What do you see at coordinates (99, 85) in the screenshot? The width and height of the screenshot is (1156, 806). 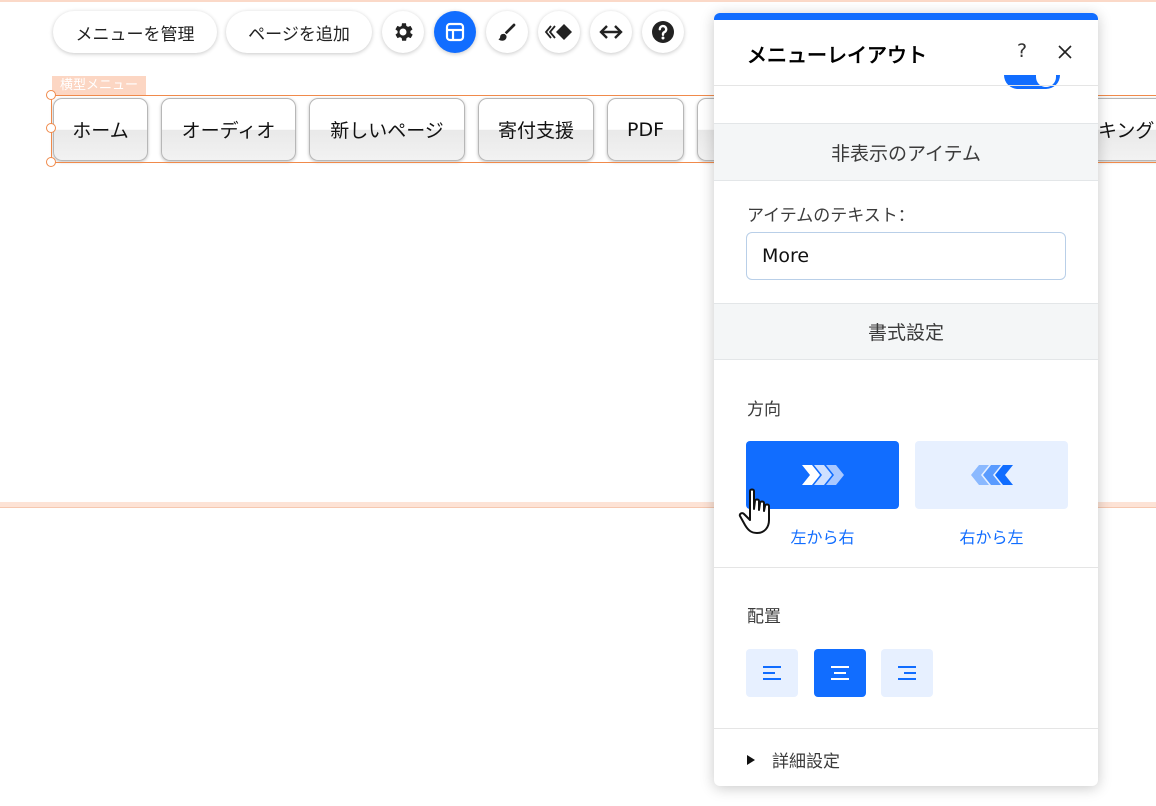 I see `component-label: 横型メニュー` at bounding box center [99, 85].